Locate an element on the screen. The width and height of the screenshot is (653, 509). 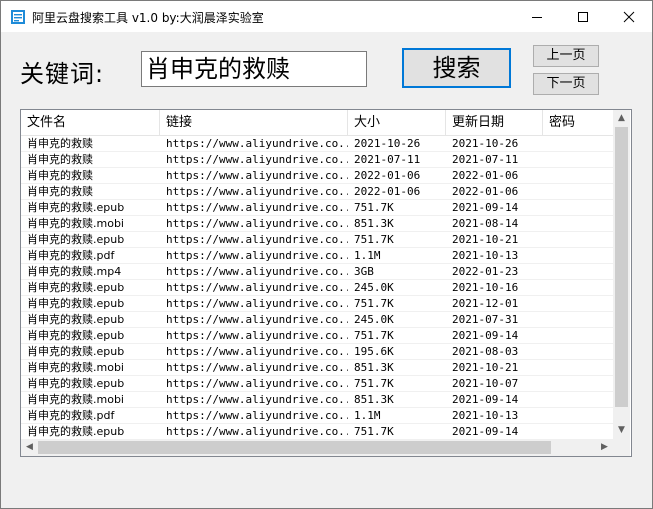
cell-filename: 肖申克的救赎.mobi is located at coordinates (75, 399).